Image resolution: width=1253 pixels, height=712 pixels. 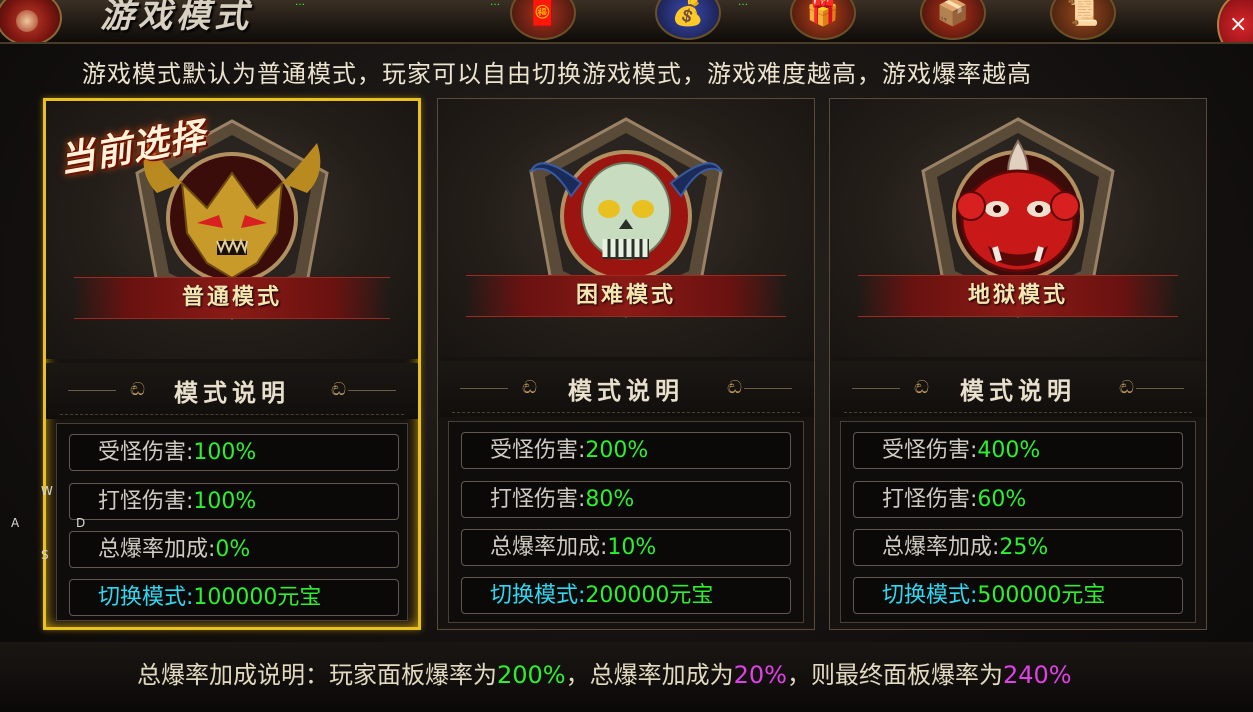 What do you see at coordinates (543, 20) in the screenshot?
I see `lucky-bag-icon: 🧧` at bounding box center [543, 20].